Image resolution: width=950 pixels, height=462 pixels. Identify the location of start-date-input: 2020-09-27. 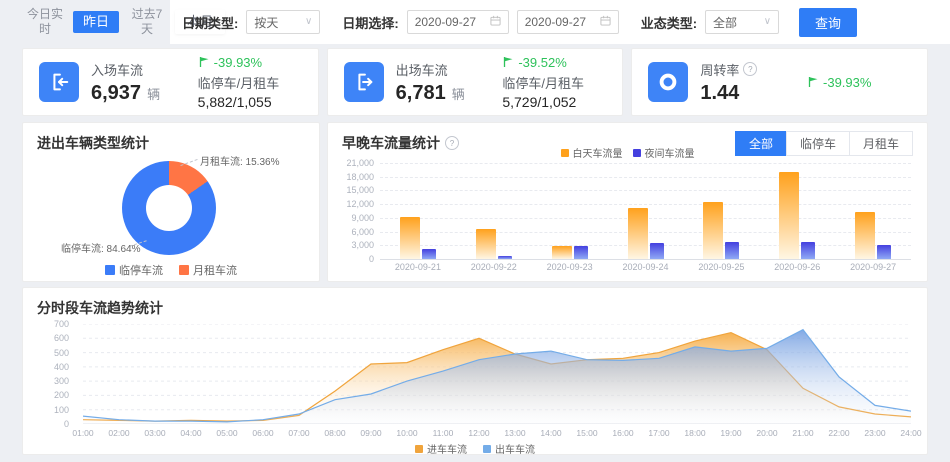
(457, 22).